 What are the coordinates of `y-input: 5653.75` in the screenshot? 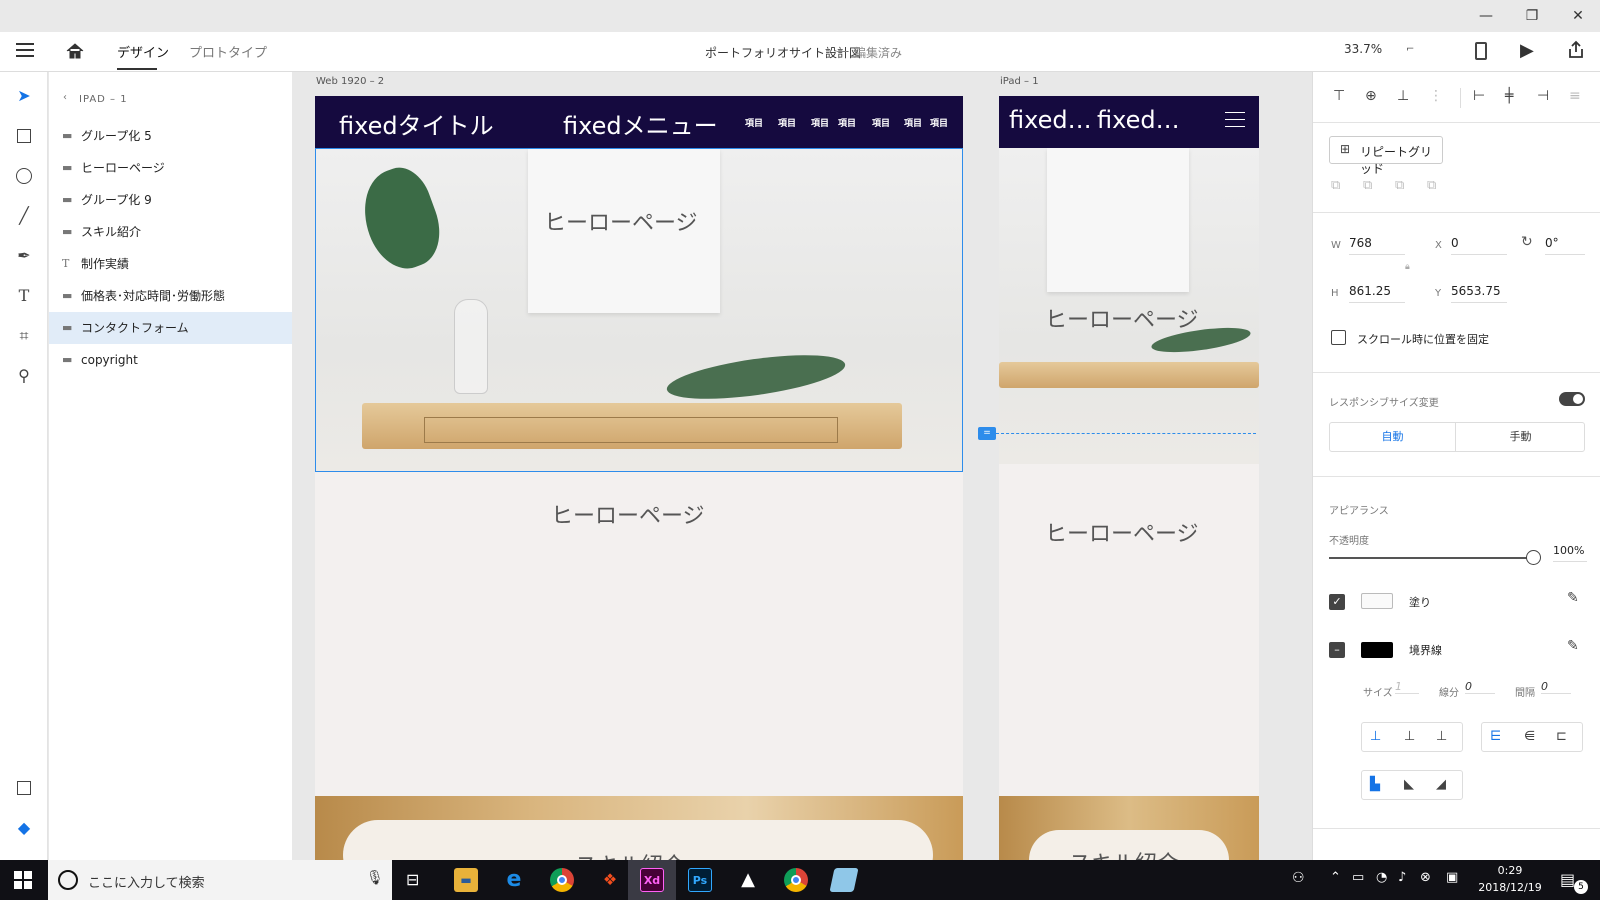 It's located at (1479, 293).